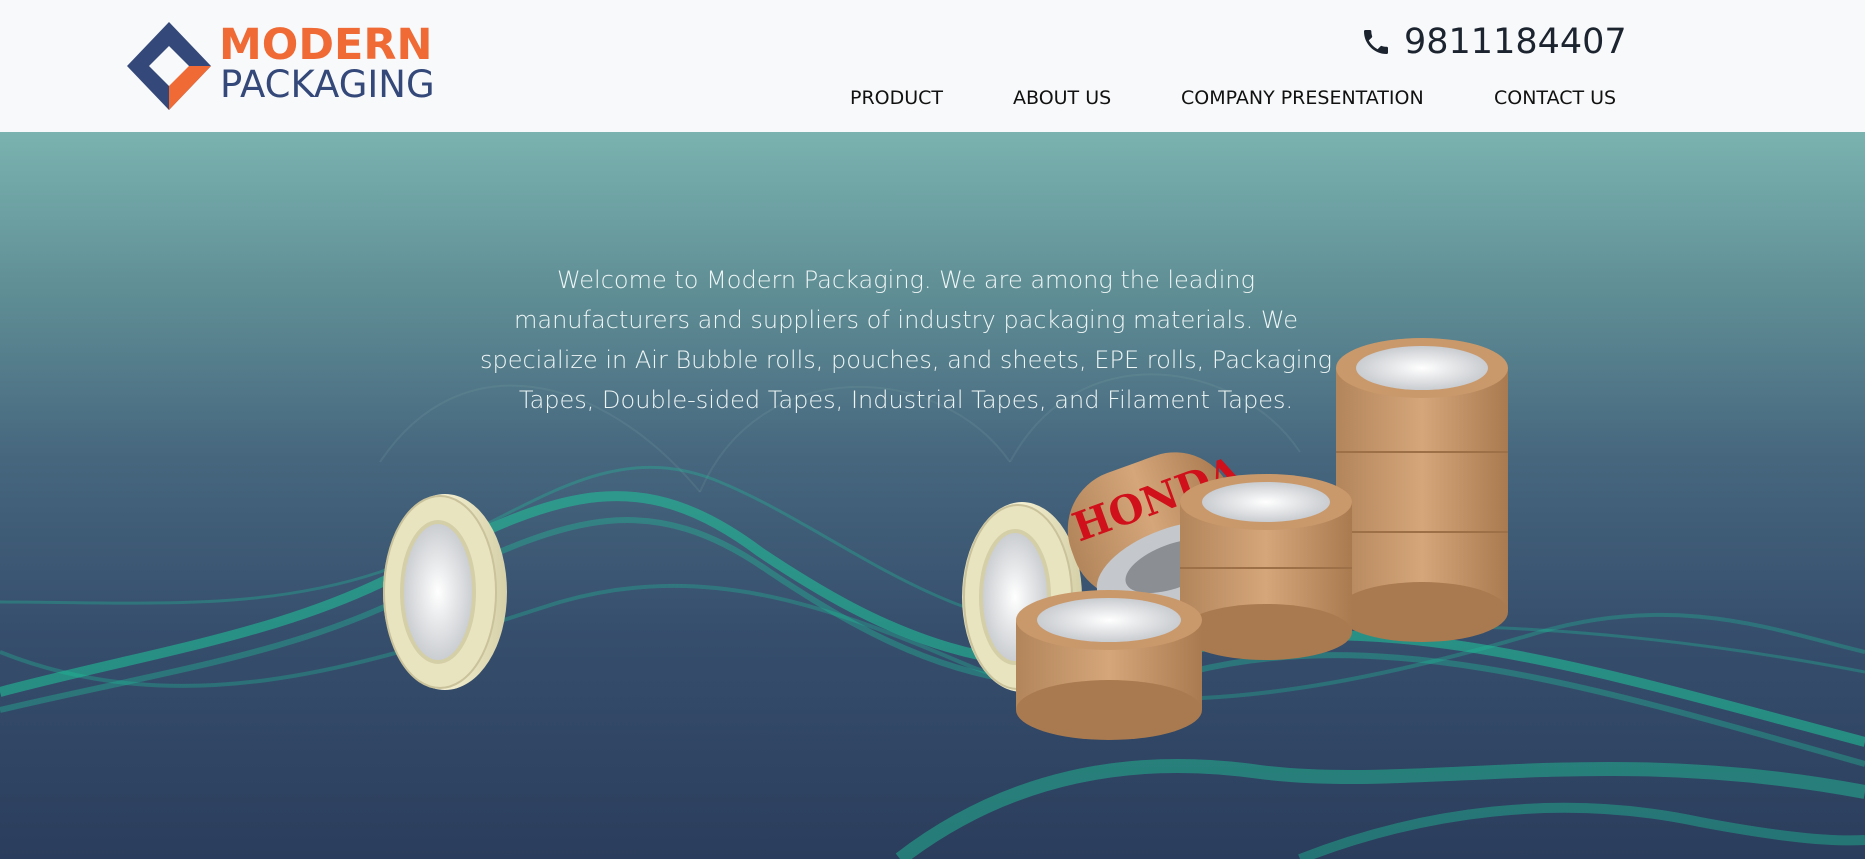 The height and width of the screenshot is (859, 1865). What do you see at coordinates (1555, 98) in the screenshot?
I see `nav-item-contact-us: CONTACT US` at bounding box center [1555, 98].